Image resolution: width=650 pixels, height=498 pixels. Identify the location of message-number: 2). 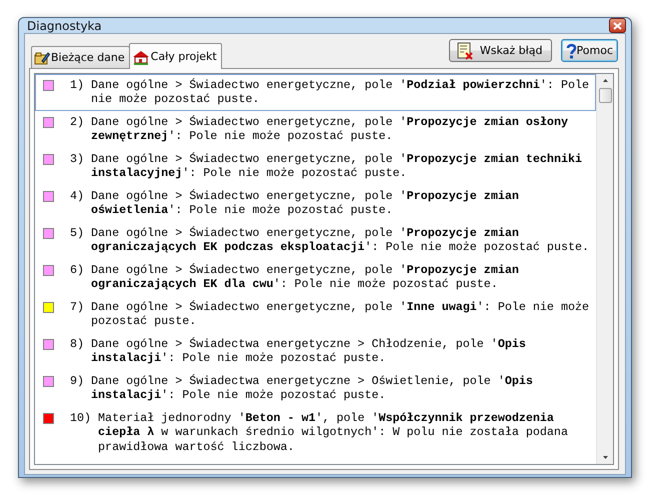
(77, 121).